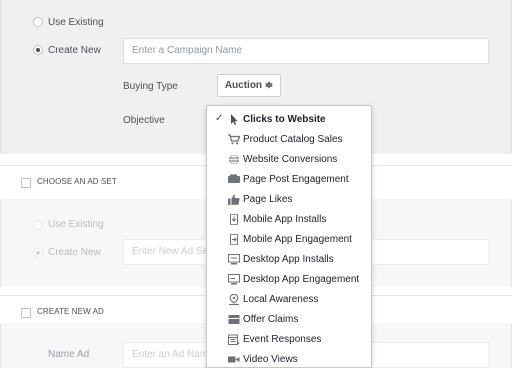  What do you see at coordinates (234, 159) in the screenshot?
I see `globe-icon` at bounding box center [234, 159].